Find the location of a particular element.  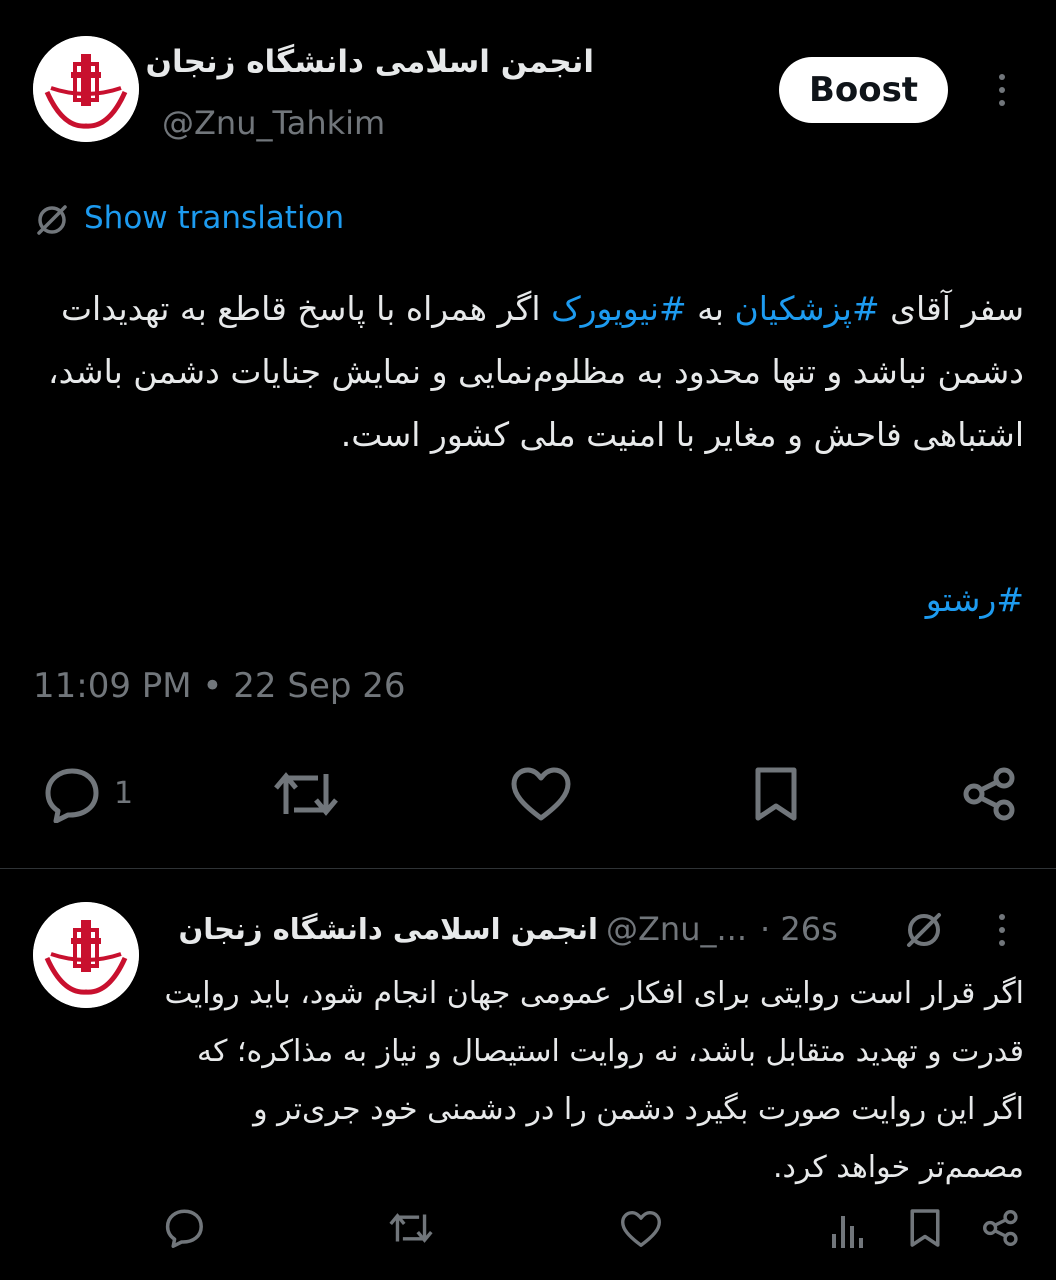

text-part: سفر آقای is located at coordinates (951, 308).